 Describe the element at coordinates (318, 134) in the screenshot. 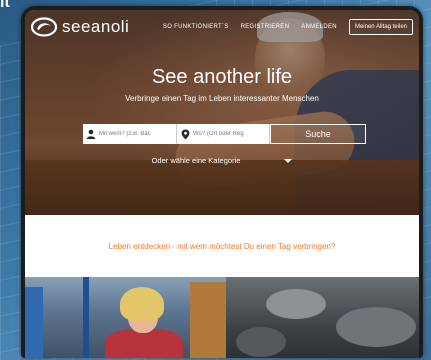

I see `search-button: Suche` at that location.